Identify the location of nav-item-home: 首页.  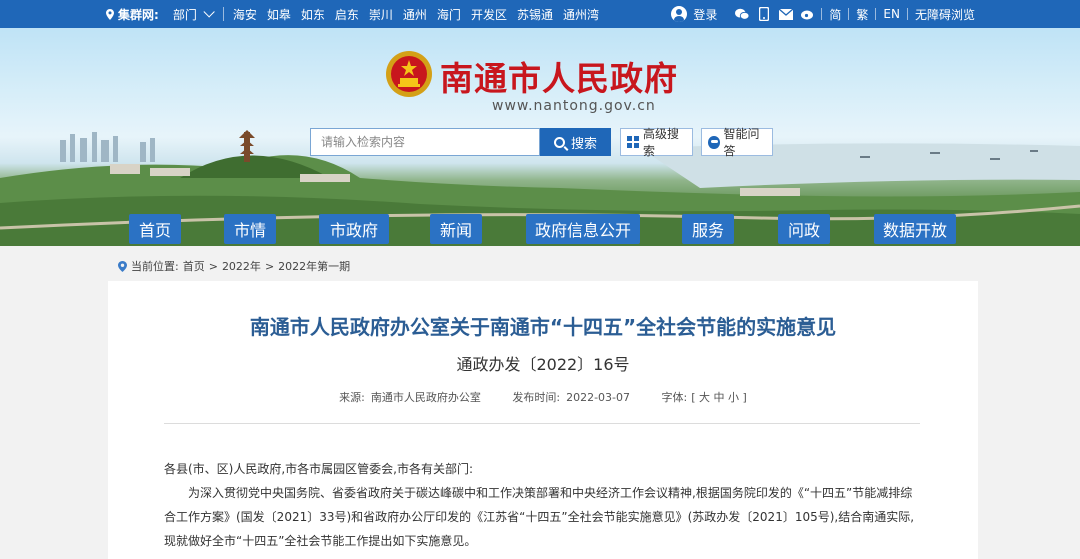
(155, 229).